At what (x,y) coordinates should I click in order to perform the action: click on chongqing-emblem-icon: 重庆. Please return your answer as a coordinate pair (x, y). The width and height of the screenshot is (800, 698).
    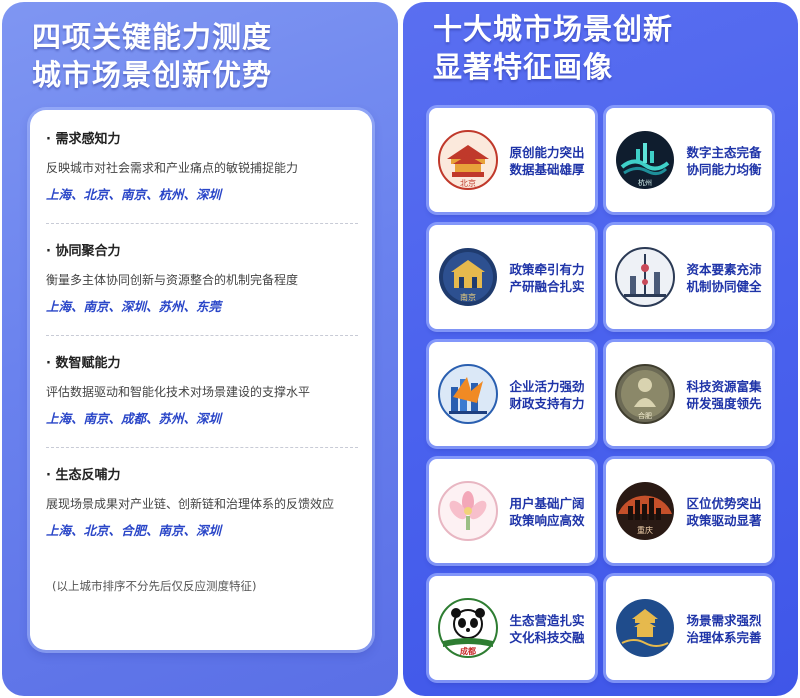
    Looking at the image, I should click on (645, 511).